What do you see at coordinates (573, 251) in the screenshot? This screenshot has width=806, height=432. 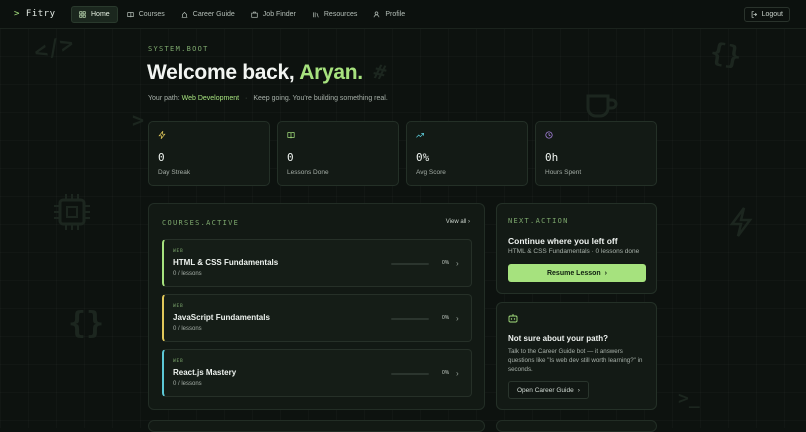 I see `next-action-subtitle: HTML & CSS Fundamentals · 0 lessons done` at bounding box center [573, 251].